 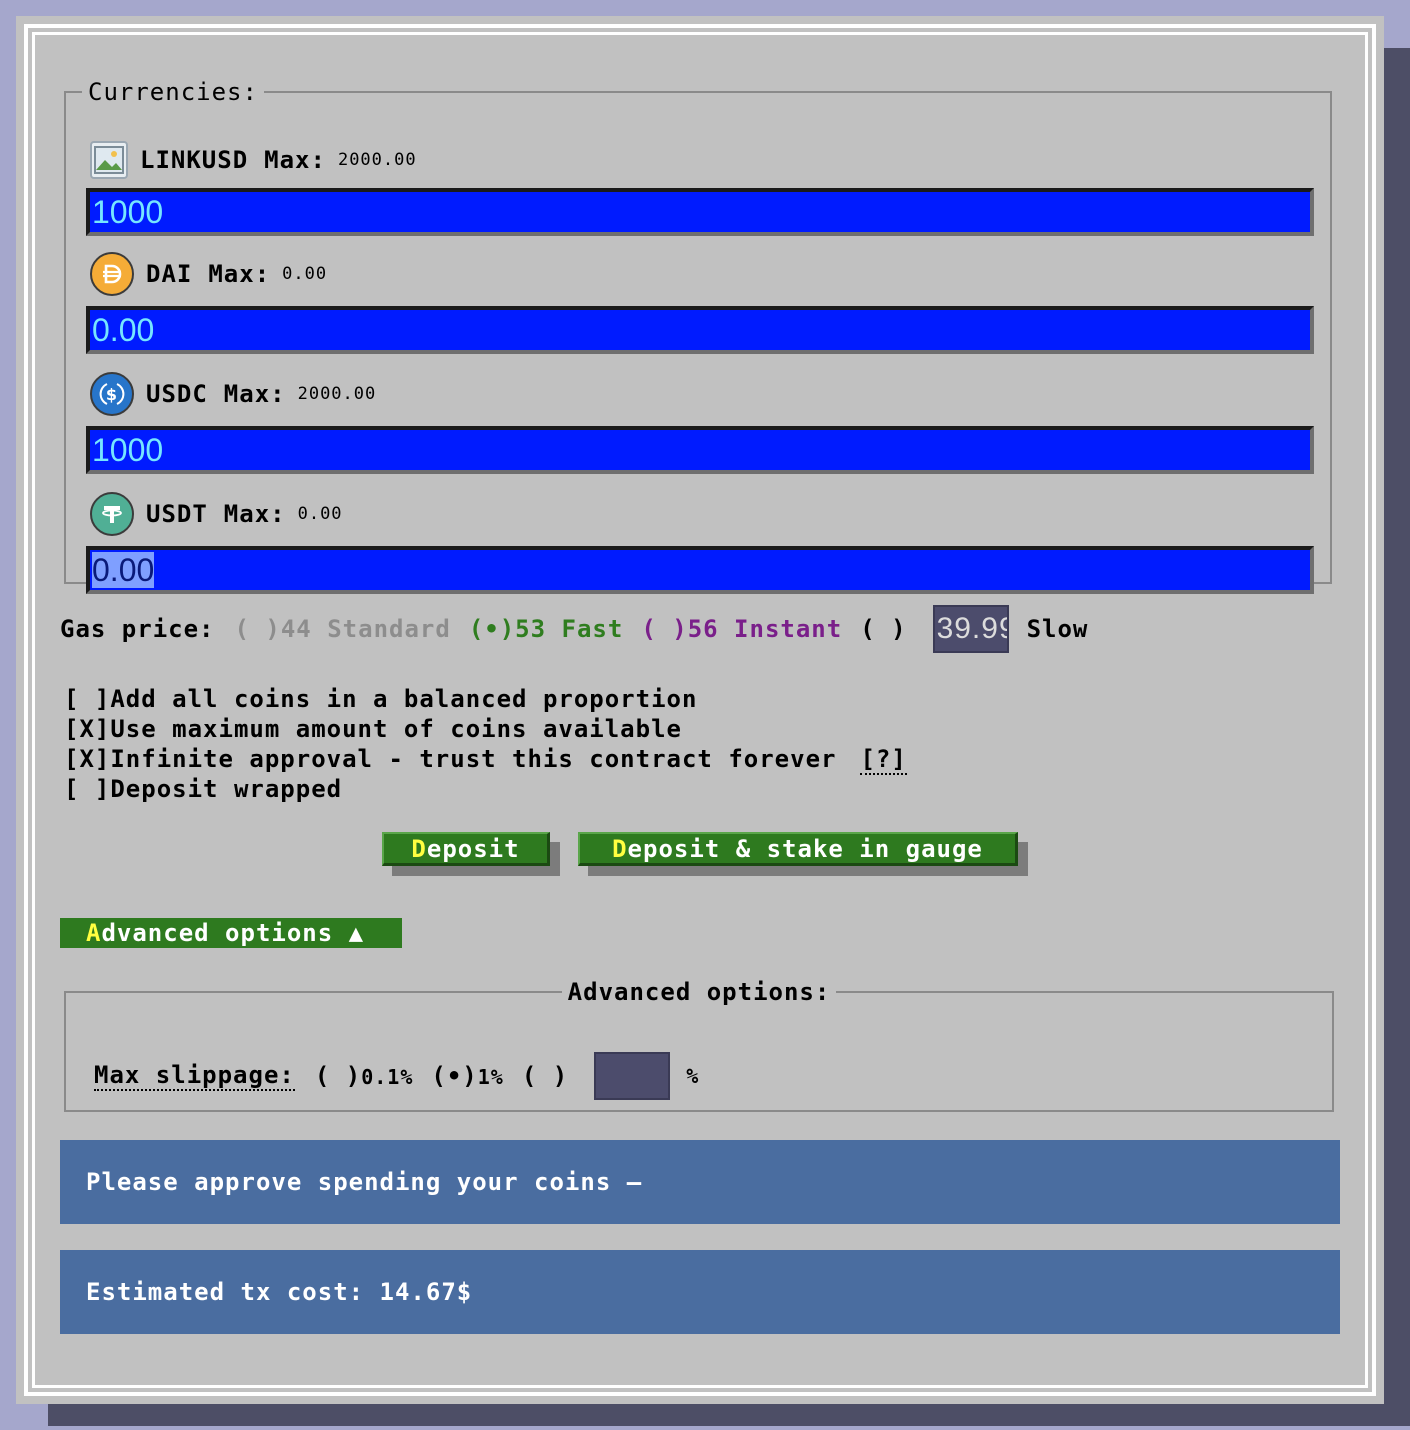 I want to click on coin-row-dai: DAI Max: 0.00, so click(x=208, y=274).